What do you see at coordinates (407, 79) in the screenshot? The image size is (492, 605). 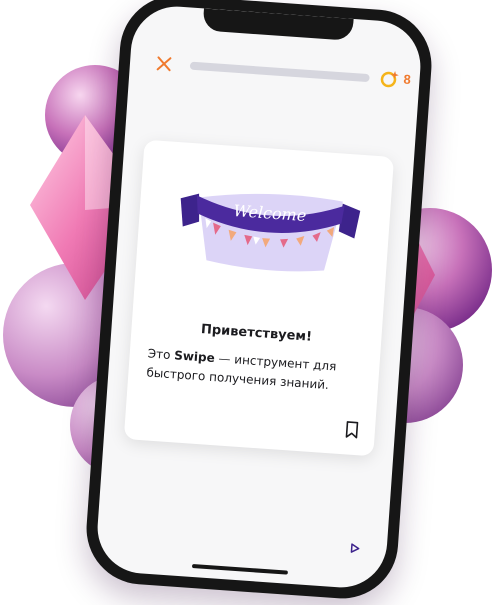 I see `coin-count: 8` at bounding box center [407, 79].